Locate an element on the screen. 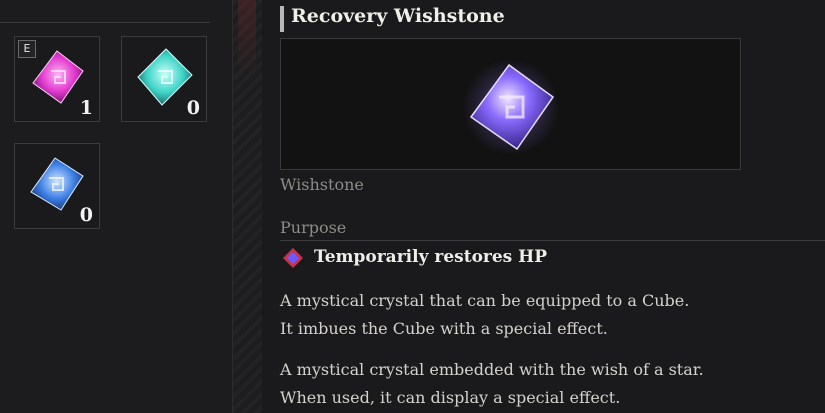  inventory-slot-blue: 0 is located at coordinates (57, 186).